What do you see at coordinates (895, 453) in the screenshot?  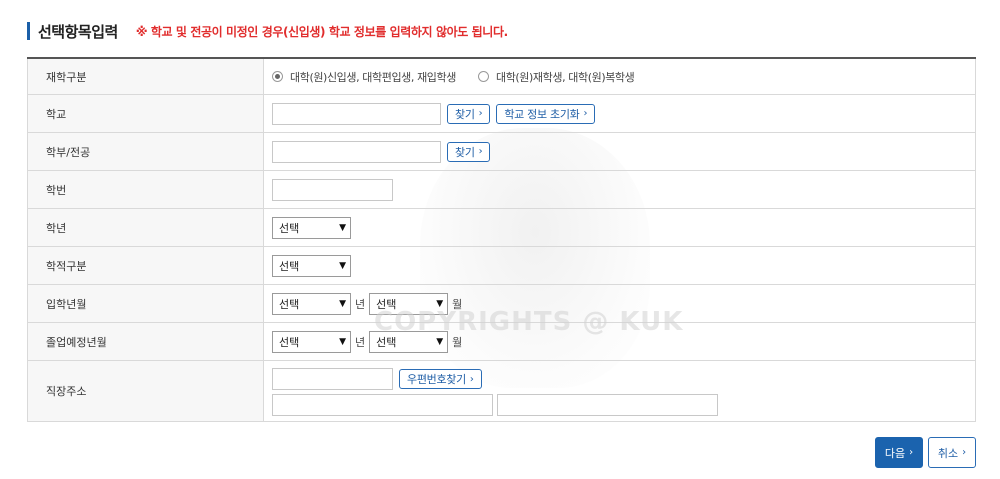 I see `next-button-label: 다음` at bounding box center [895, 453].